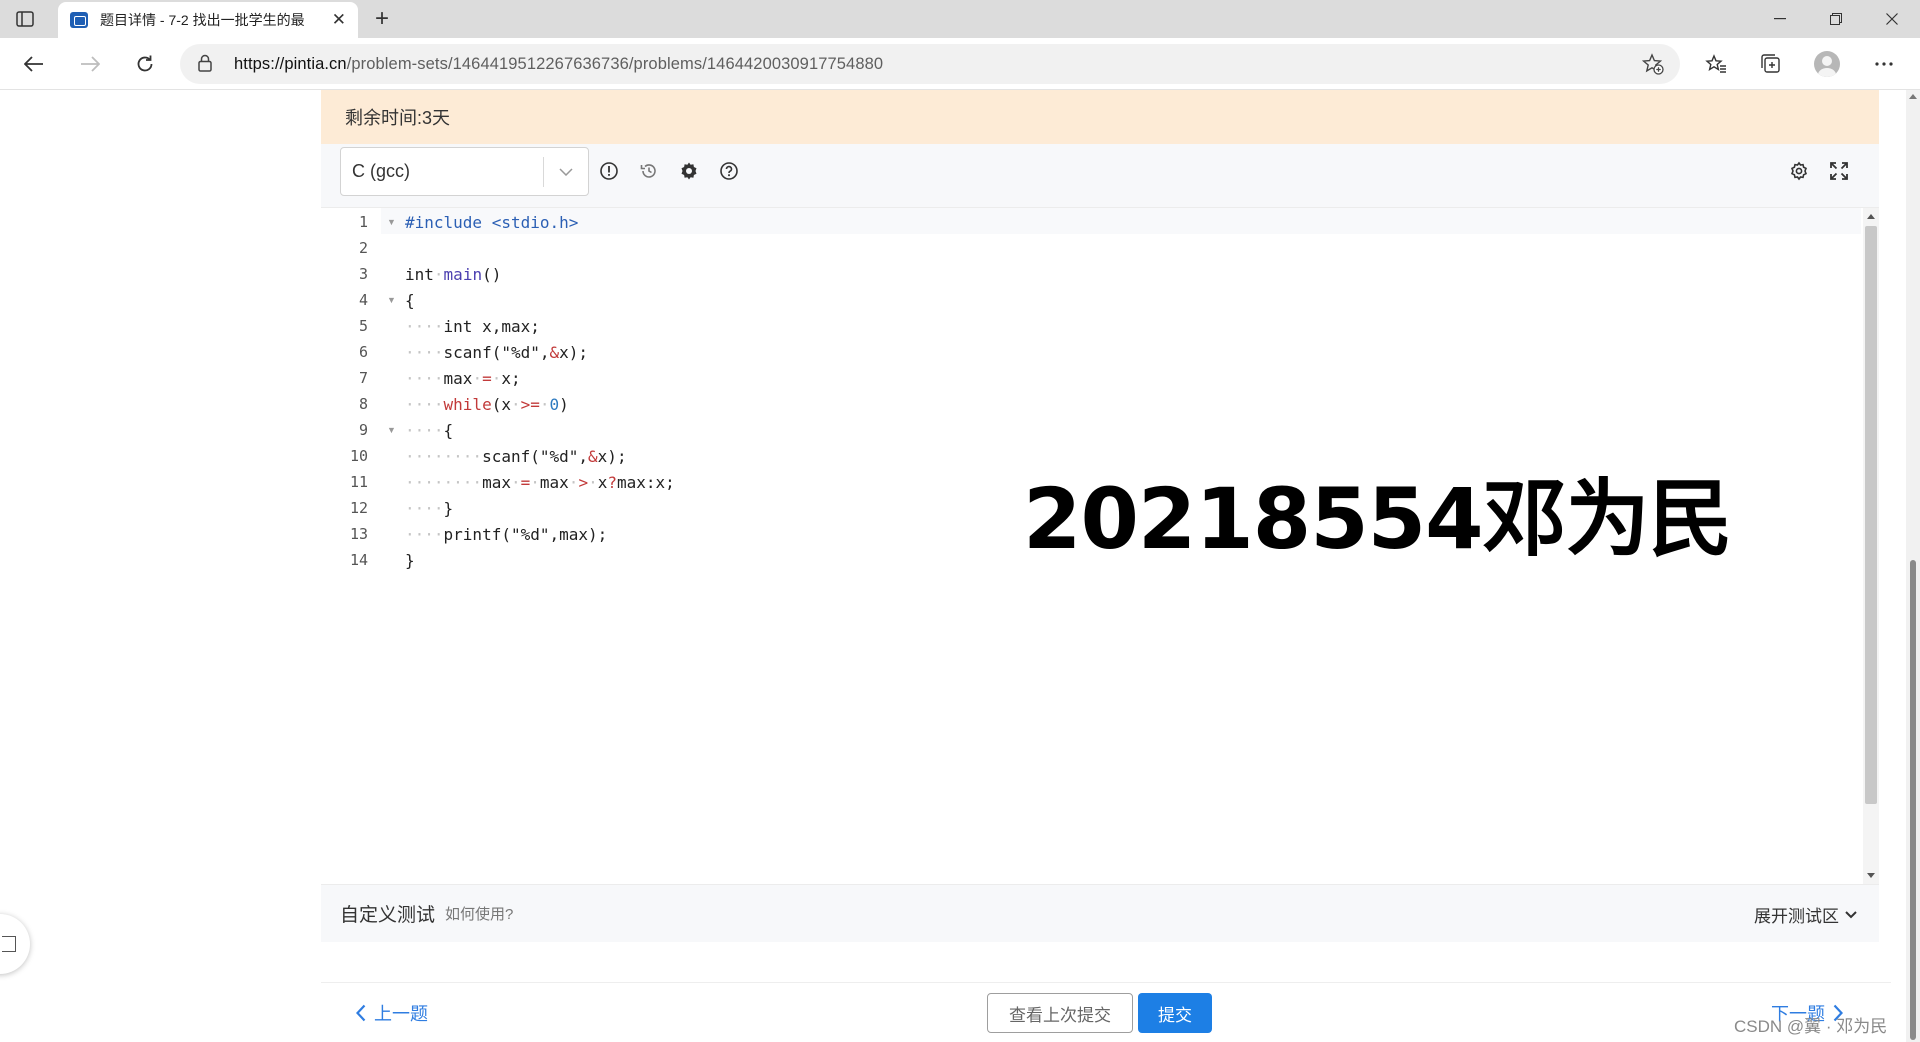 The image size is (1920, 1042). I want to click on line-number: 8, so click(363, 404).